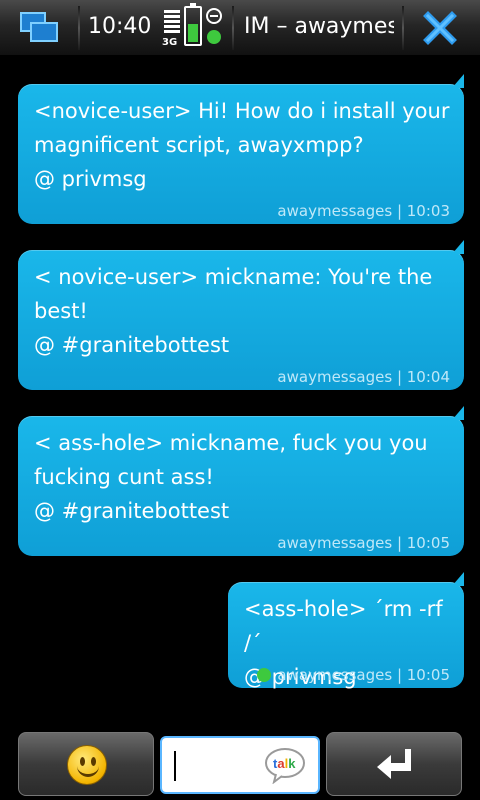 The height and width of the screenshot is (800, 480). I want to click on message-line: magnificent script, awayxmpp?, so click(199, 145).